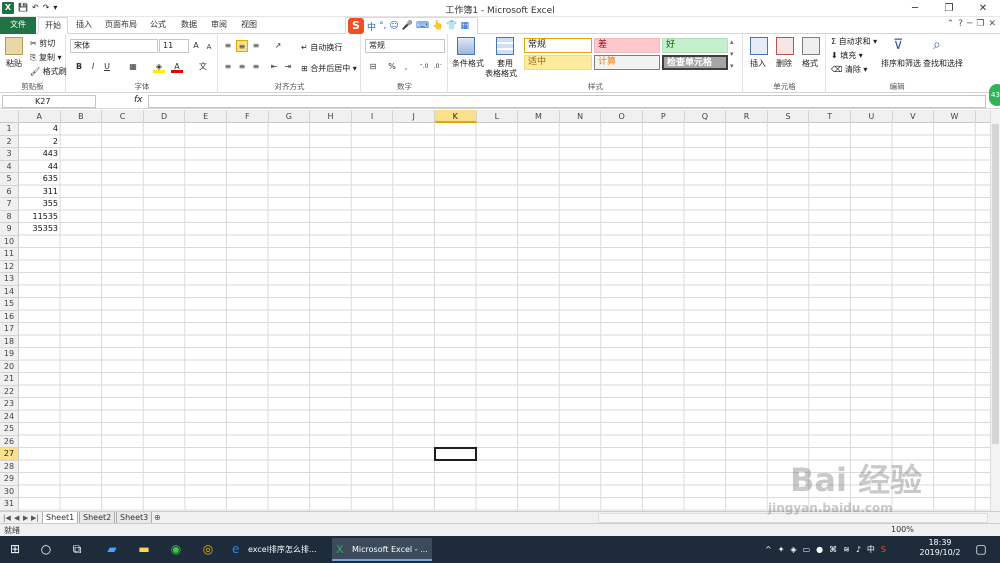 This screenshot has width=1000, height=563. What do you see at coordinates (9, 216) in the screenshot?
I see `row-header-8: 8` at bounding box center [9, 216].